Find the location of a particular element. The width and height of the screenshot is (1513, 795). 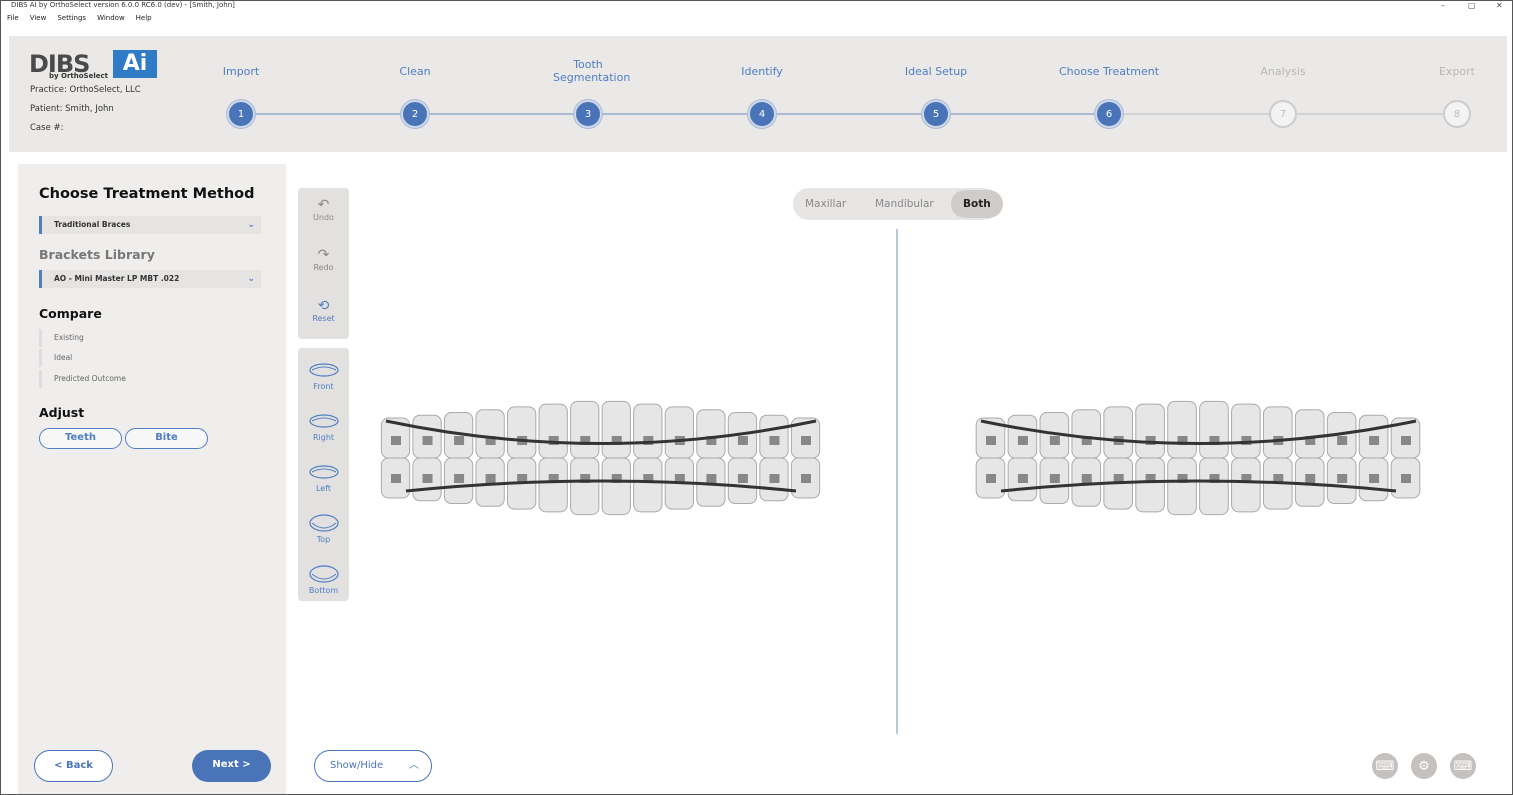

step-label: Clean is located at coordinates (415, 71).